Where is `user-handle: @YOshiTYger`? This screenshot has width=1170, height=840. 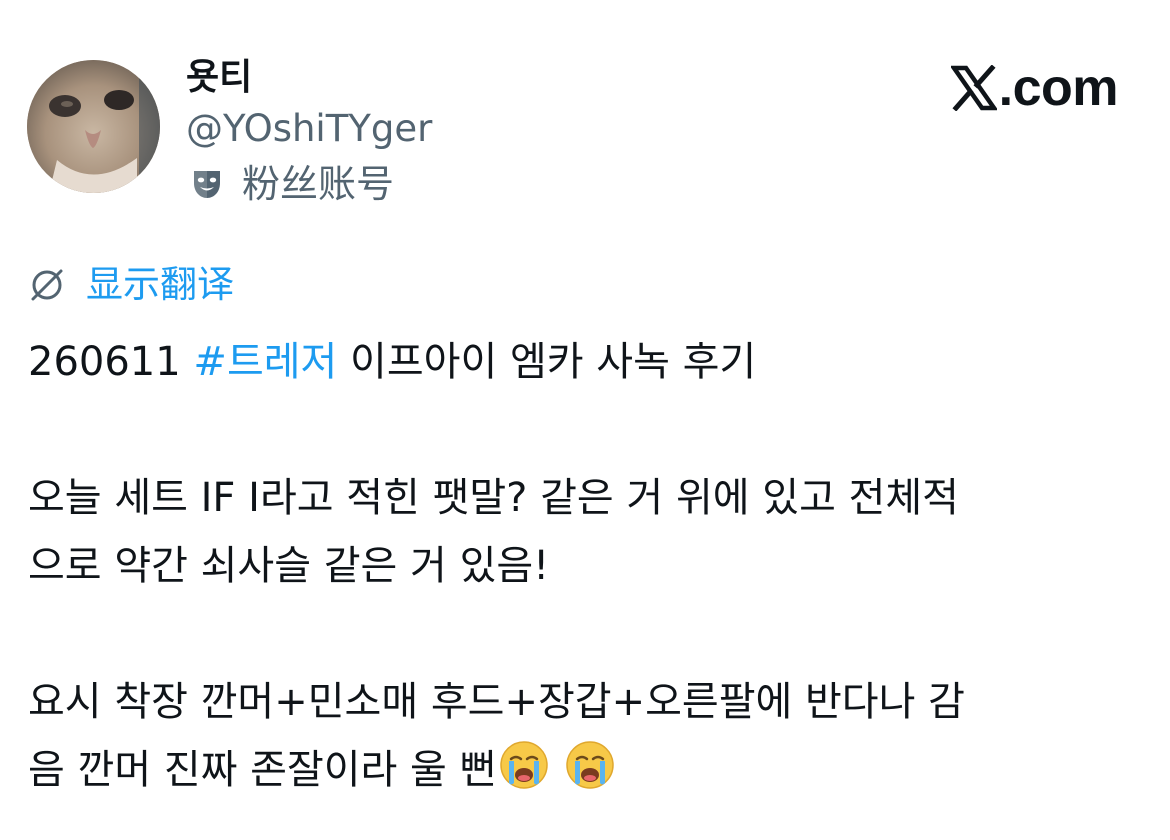 user-handle: @YOshiTYger is located at coordinates (309, 129).